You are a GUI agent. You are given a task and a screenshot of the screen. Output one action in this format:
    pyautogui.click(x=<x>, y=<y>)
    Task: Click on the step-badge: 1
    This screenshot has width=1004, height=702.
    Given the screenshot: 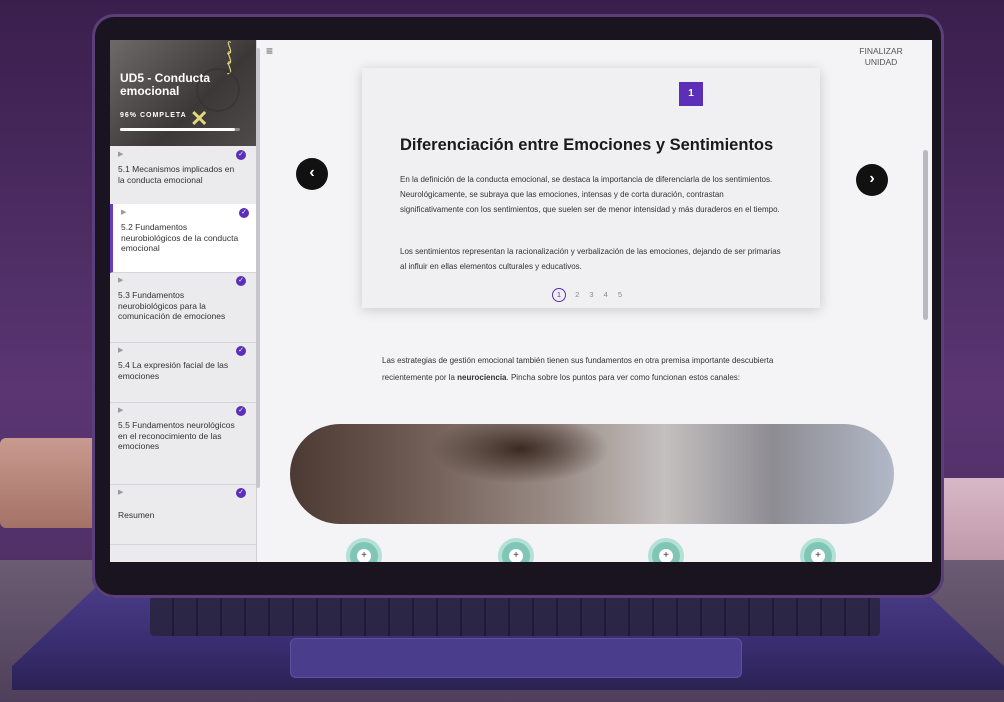 What is the action you would take?
    pyautogui.click(x=691, y=94)
    